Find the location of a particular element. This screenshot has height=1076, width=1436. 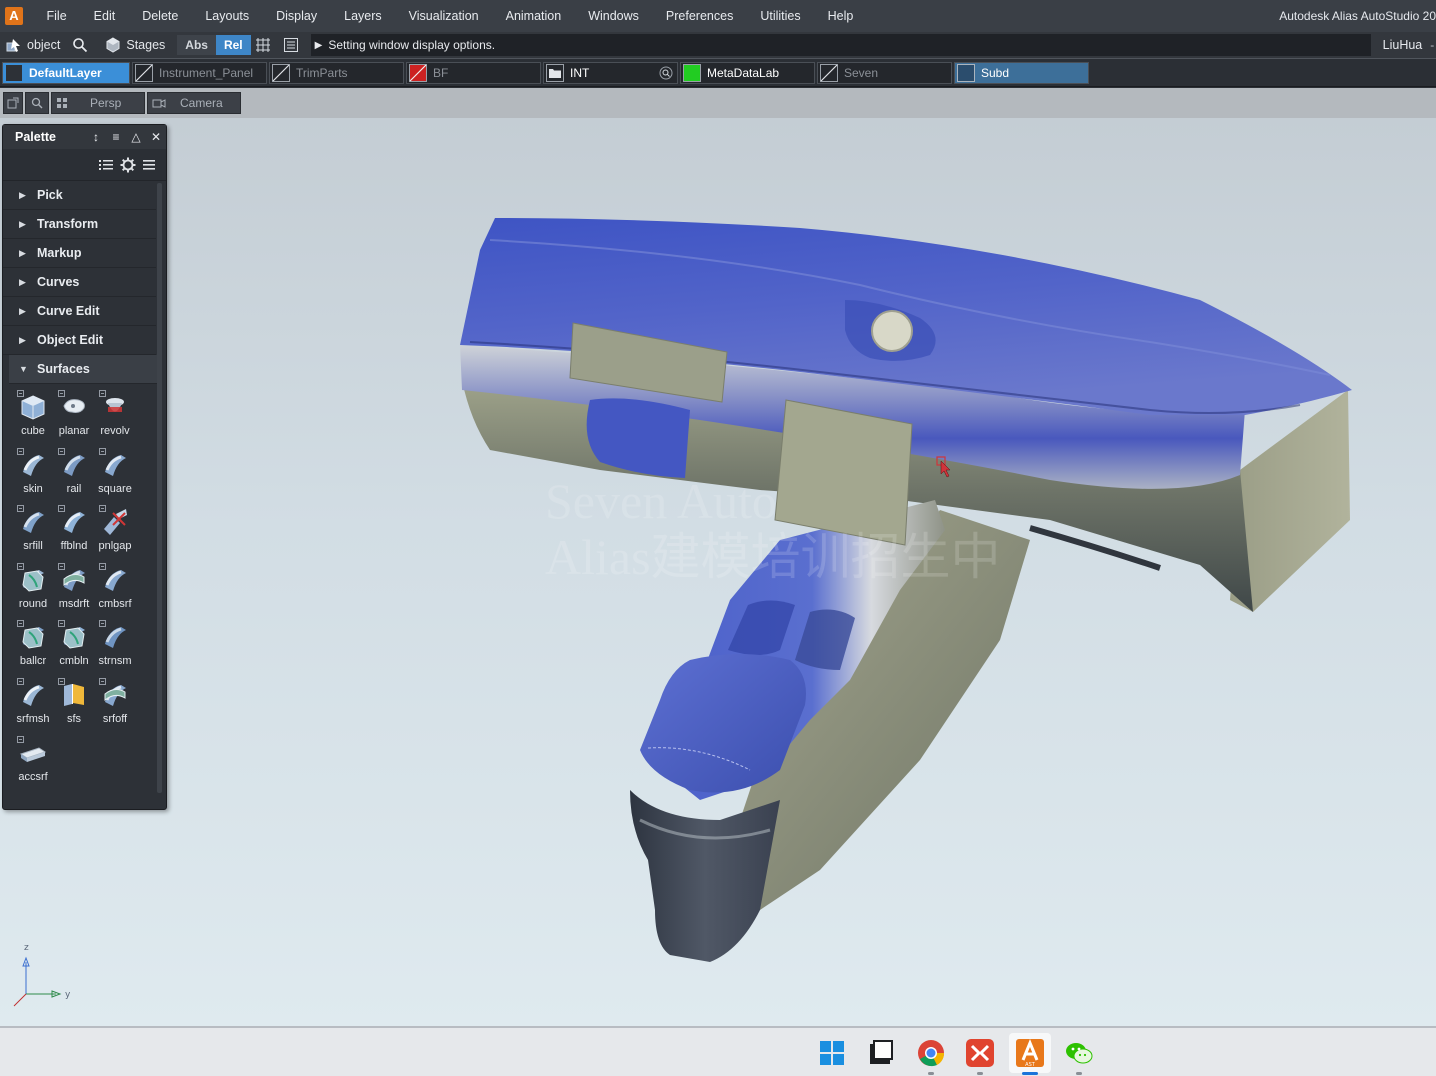

layer-search-icon is located at coordinates (666, 73).